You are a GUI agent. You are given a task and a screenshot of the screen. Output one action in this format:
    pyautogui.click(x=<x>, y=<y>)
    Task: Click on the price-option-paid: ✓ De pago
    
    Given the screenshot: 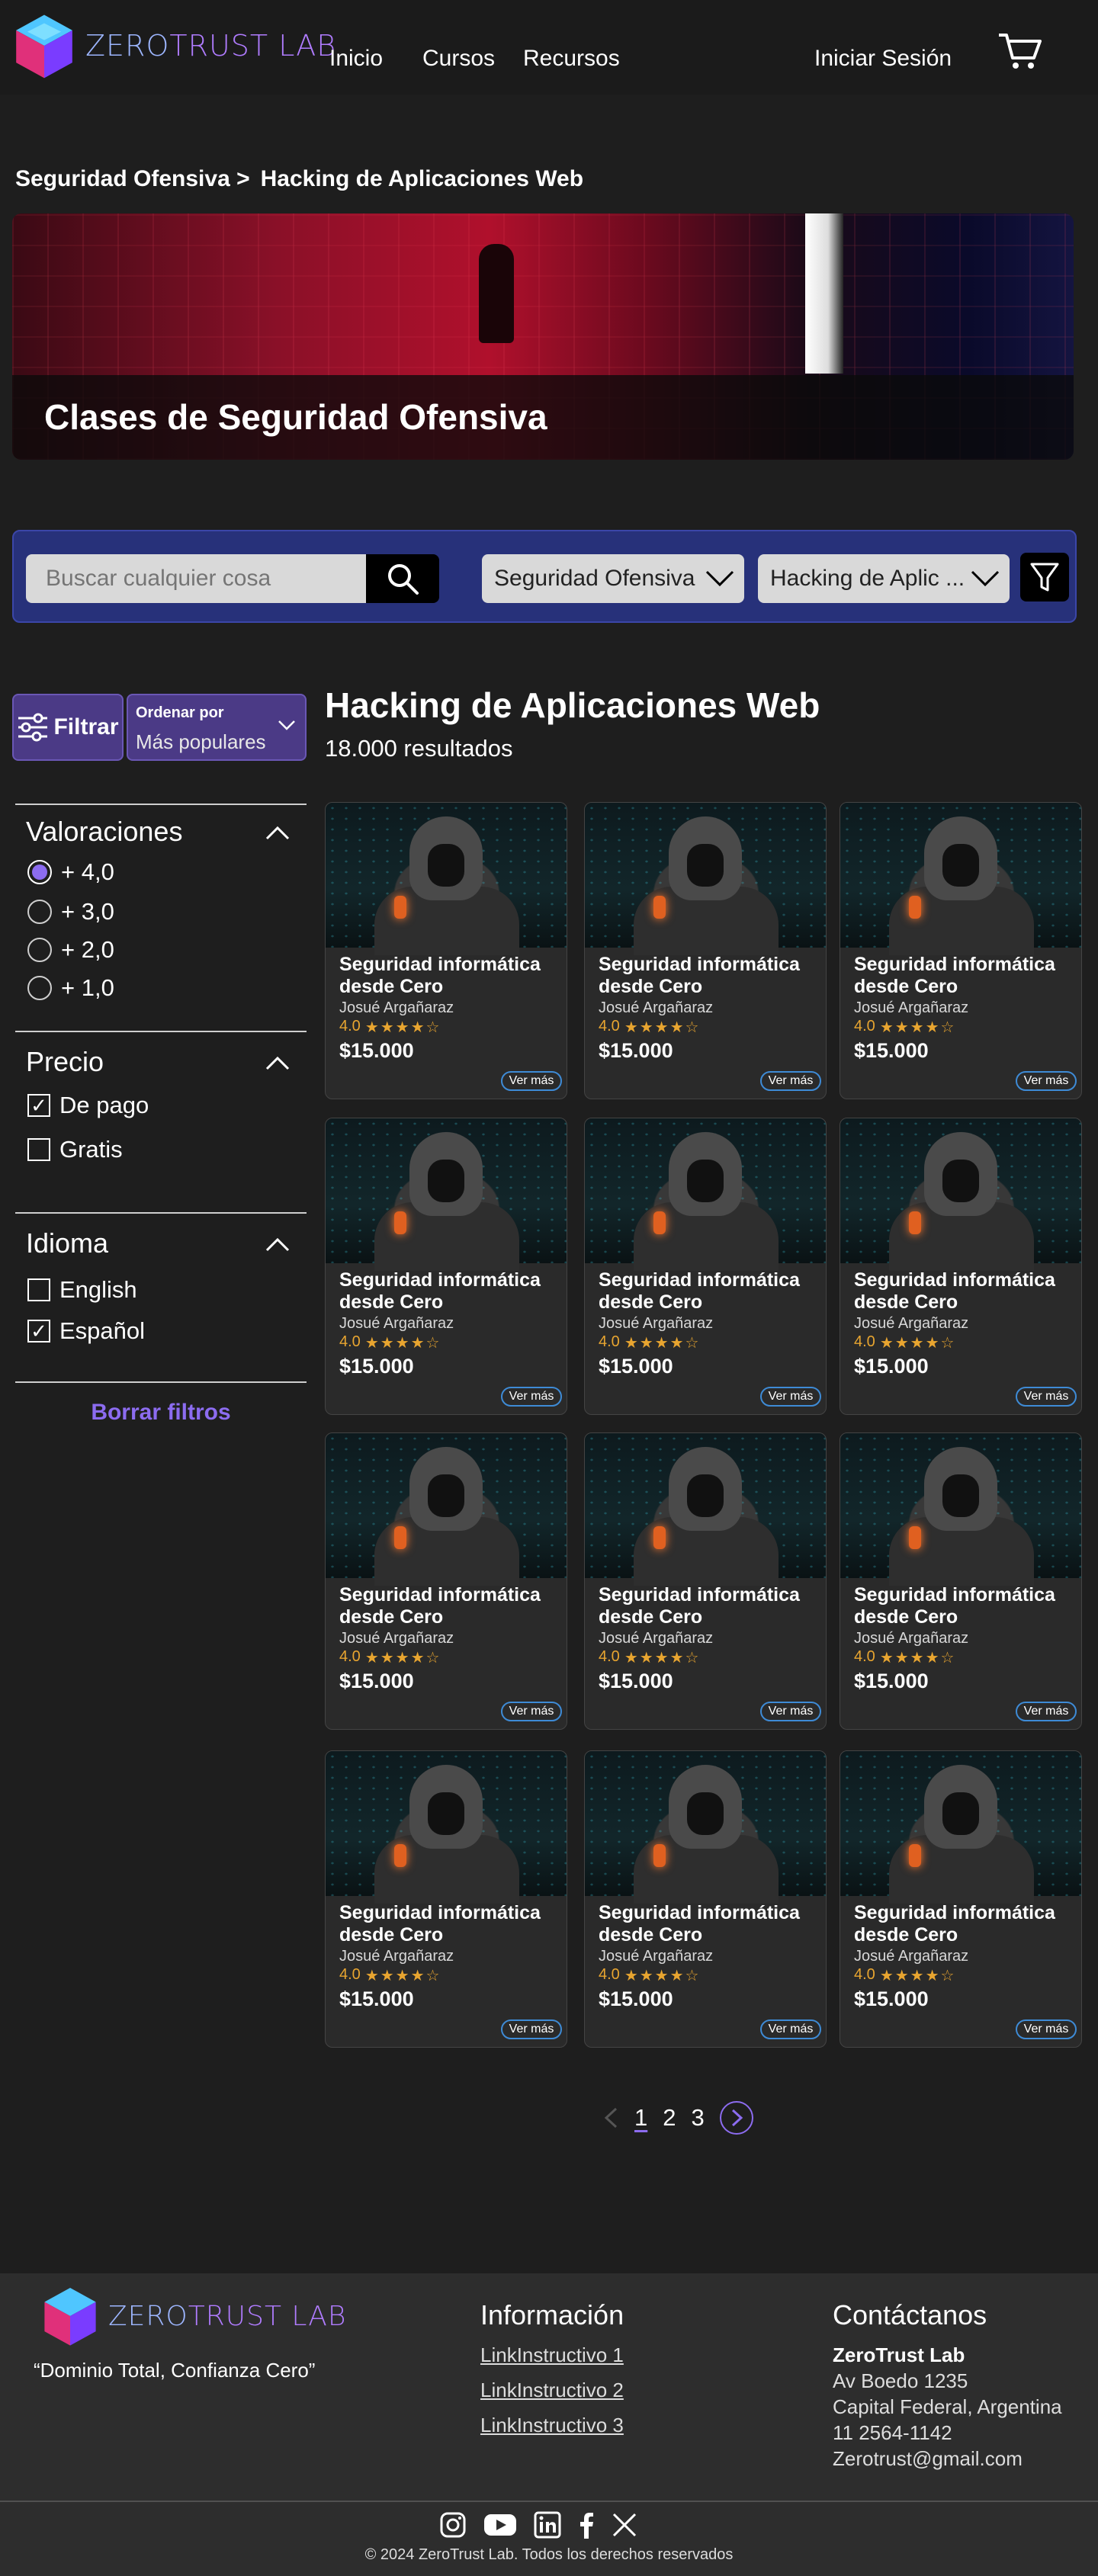 What is the action you would take?
    pyautogui.click(x=88, y=1105)
    